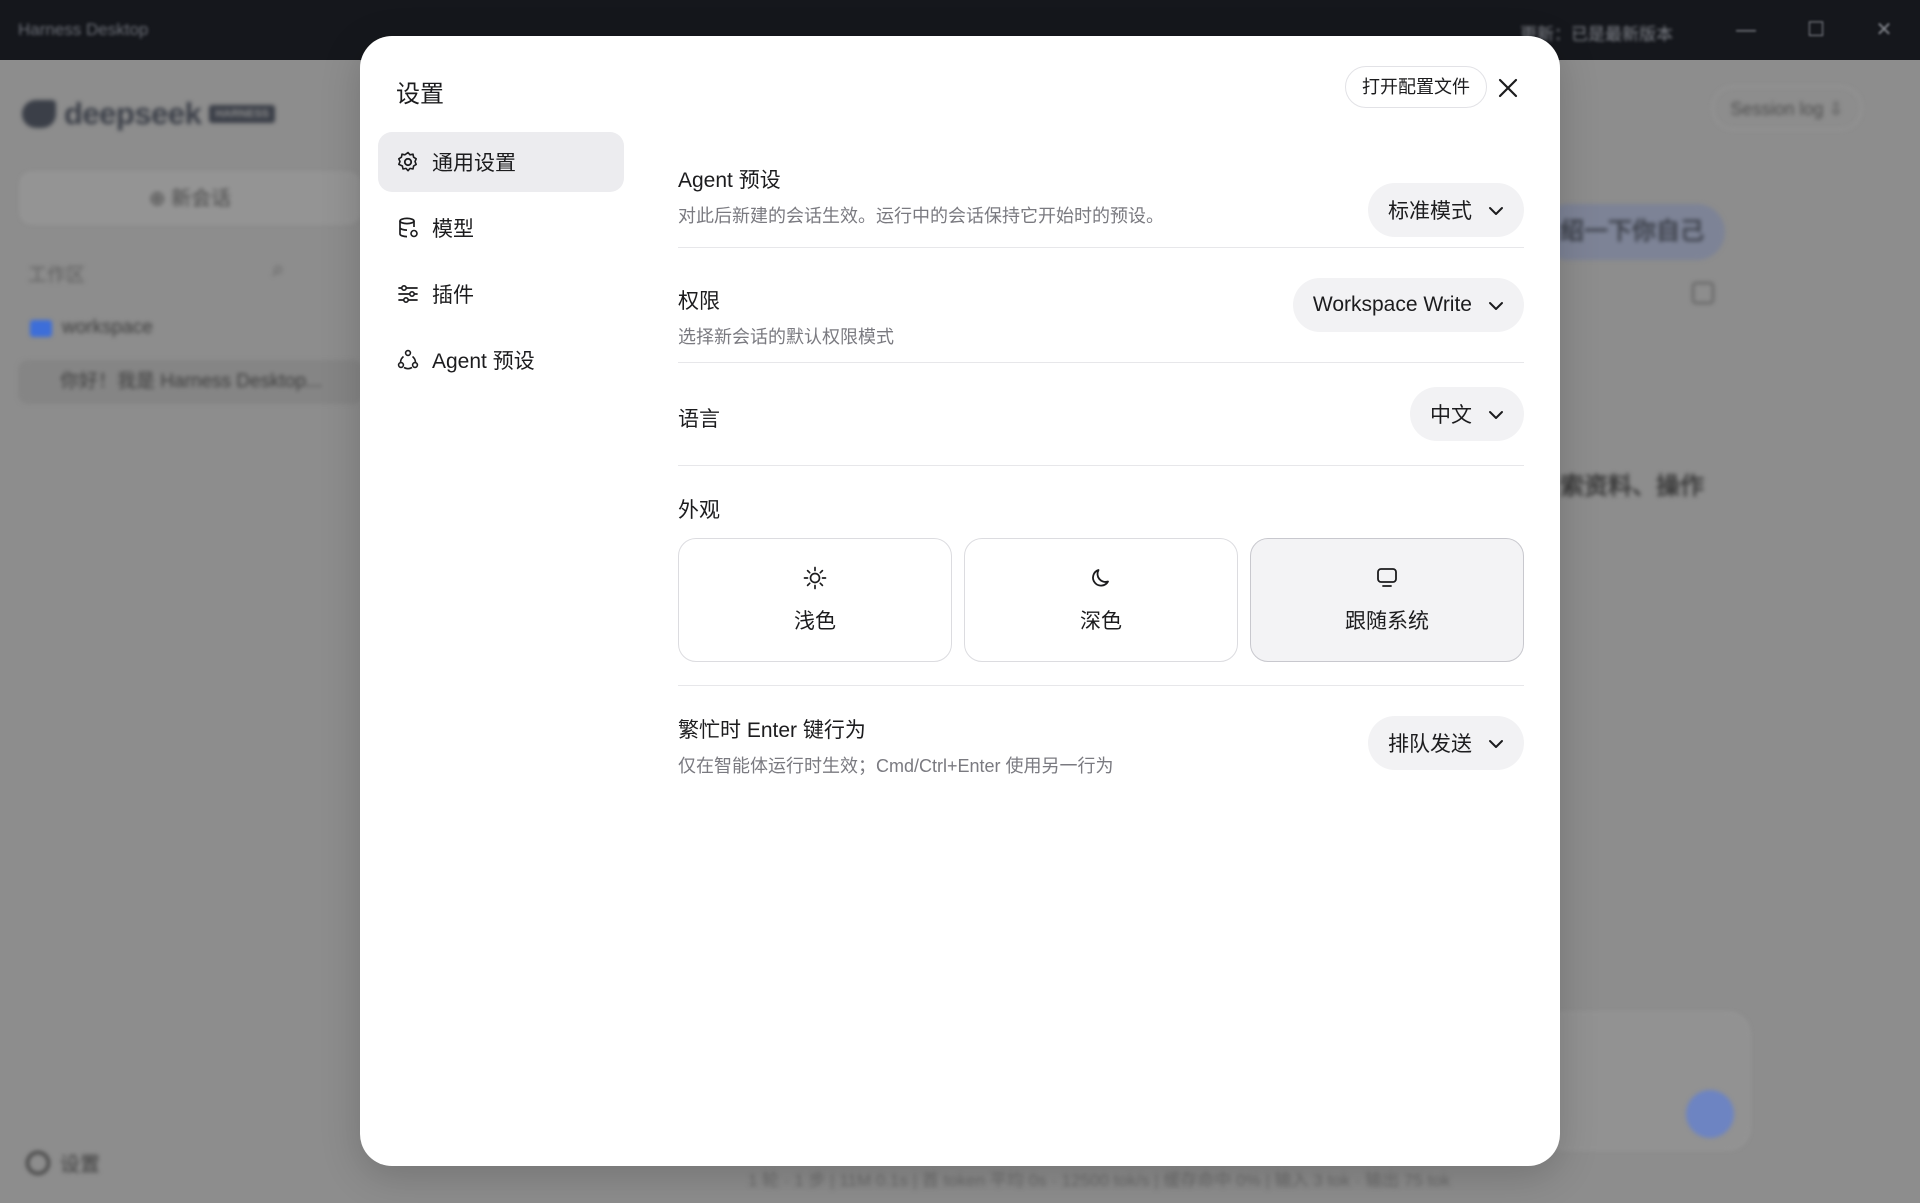  Describe the element at coordinates (1101, 414) in the screenshot. I see `setting-language: 语言 中文` at that location.